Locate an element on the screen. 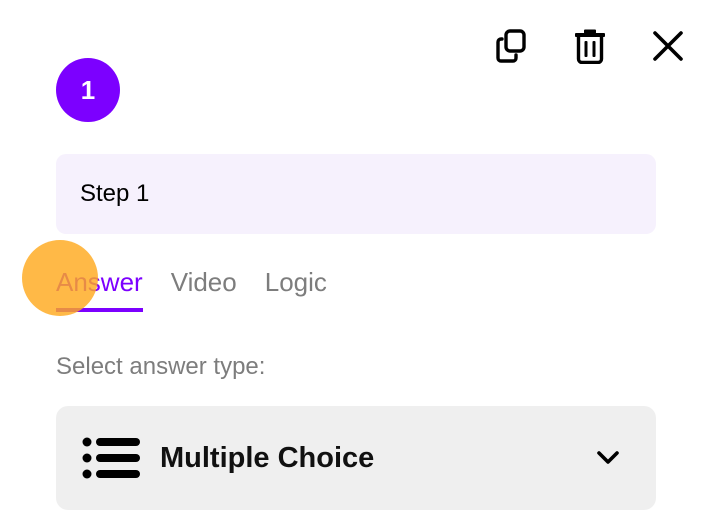 The height and width of the screenshot is (528, 720). list-icon is located at coordinates (111, 458).